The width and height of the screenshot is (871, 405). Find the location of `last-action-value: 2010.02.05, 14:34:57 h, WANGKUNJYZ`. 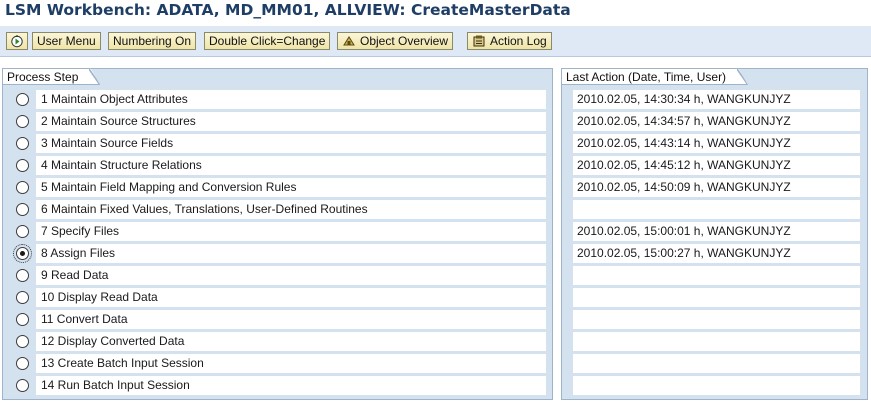

last-action-value: 2010.02.05, 14:34:57 h, WANGKUNJYZ is located at coordinates (716, 121).